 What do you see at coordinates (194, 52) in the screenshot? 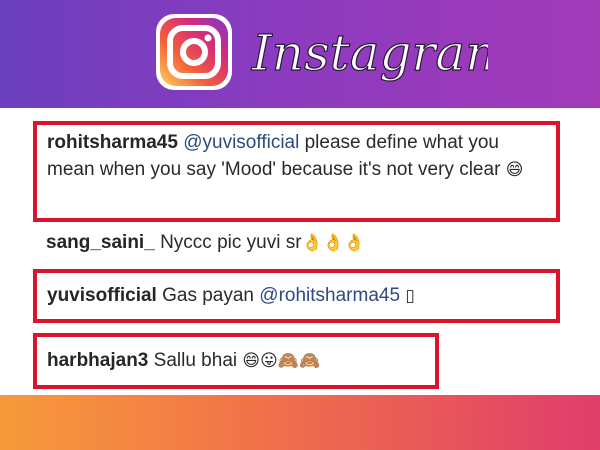
I see `instagram-logo-icon` at bounding box center [194, 52].